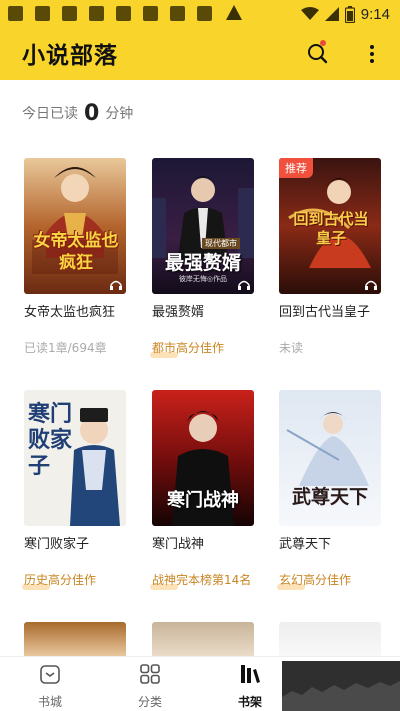 The image size is (400, 711). I want to click on reading-prefix: 今日已读, so click(50, 114).